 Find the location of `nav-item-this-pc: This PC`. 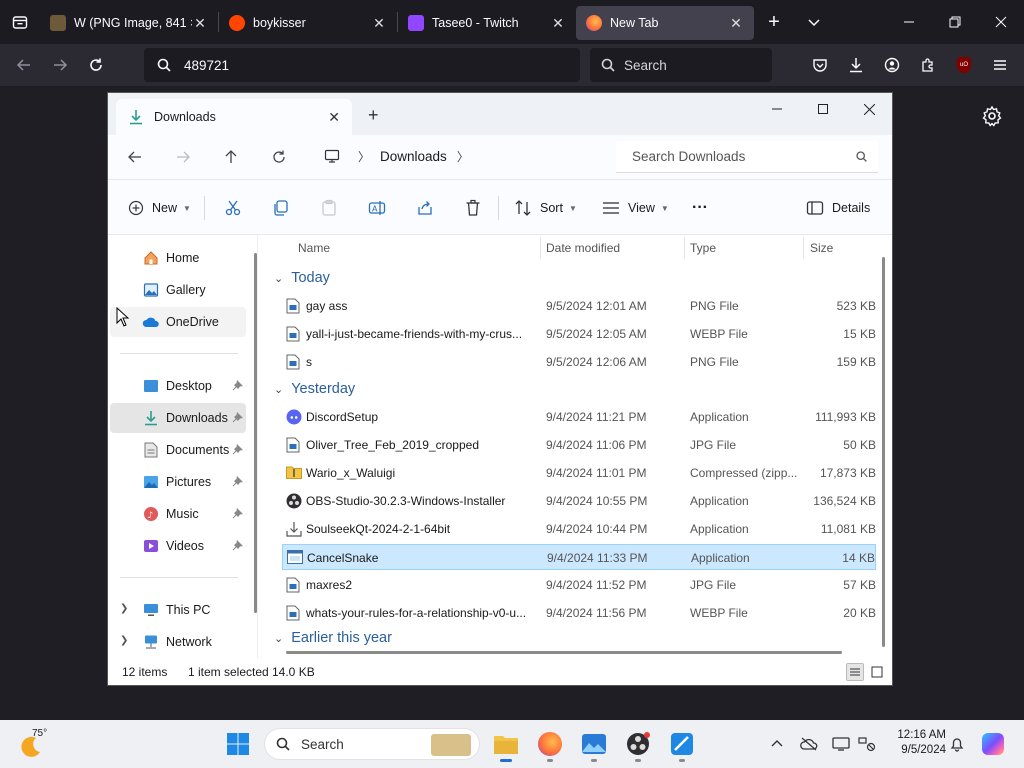

nav-item-this-pc: This PC is located at coordinates (178, 610).